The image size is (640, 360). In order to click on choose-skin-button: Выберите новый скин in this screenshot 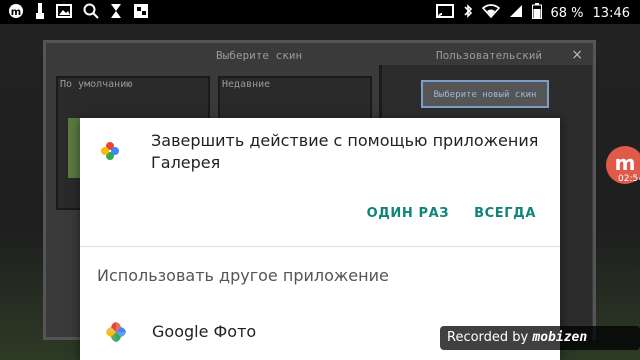, I will do `click(485, 94)`.